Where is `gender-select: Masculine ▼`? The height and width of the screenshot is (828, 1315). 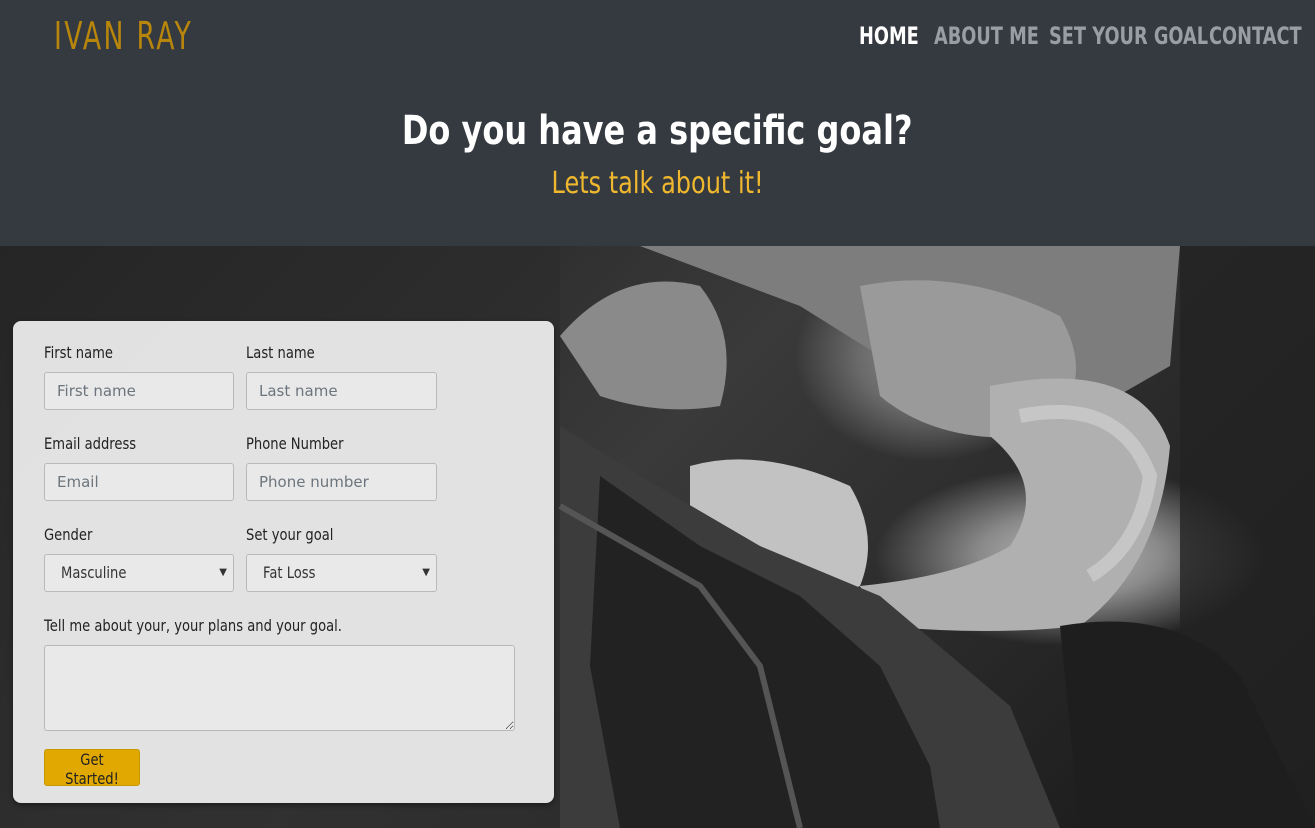 gender-select: Masculine ▼ is located at coordinates (139, 573).